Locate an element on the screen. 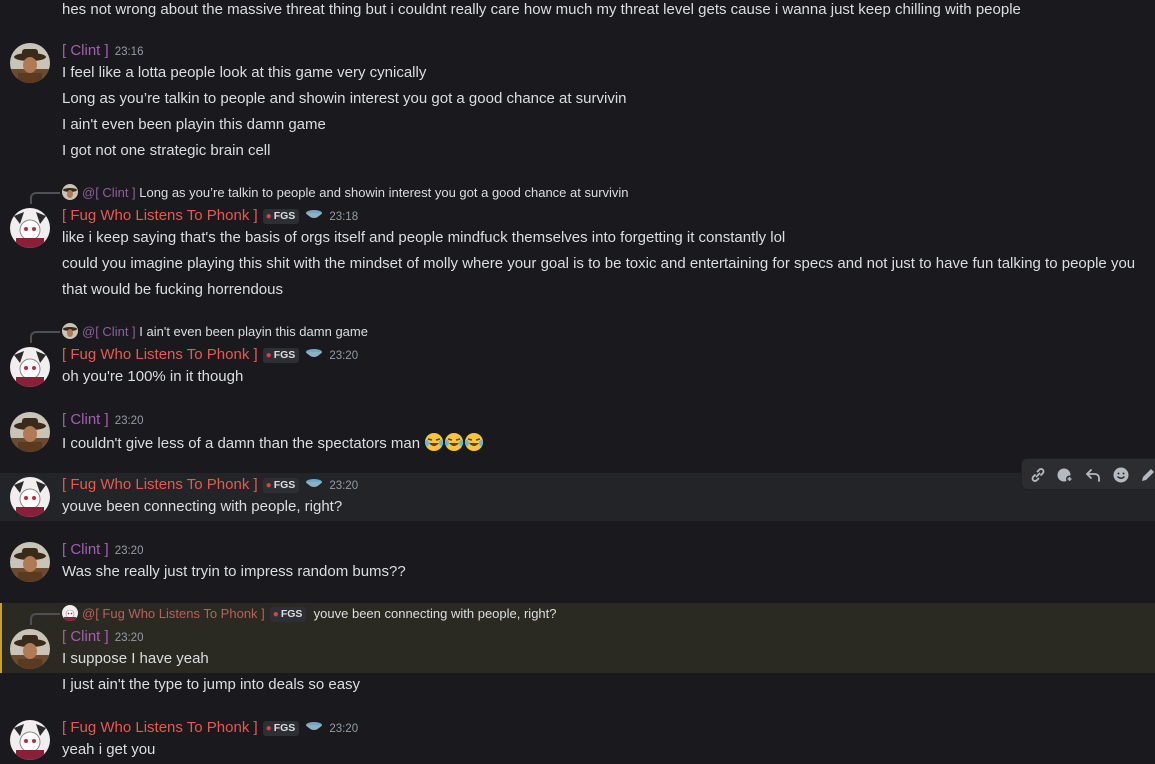 The width and height of the screenshot is (1155, 764). message-line: I suppose I have yeah is located at coordinates (135, 658).